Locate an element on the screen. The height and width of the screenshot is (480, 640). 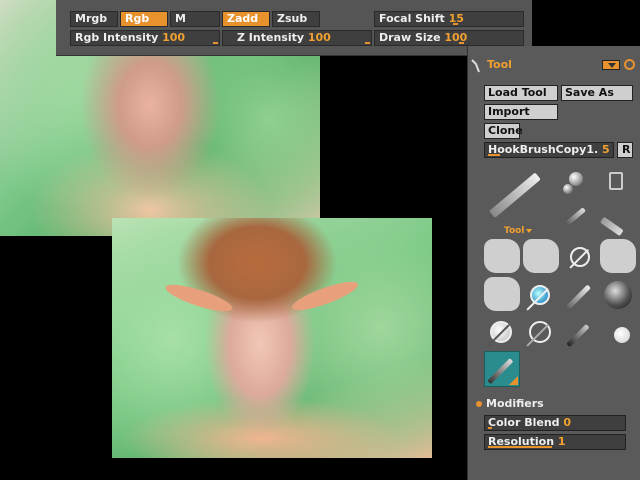
brush-comet is located at coordinates (618, 333).